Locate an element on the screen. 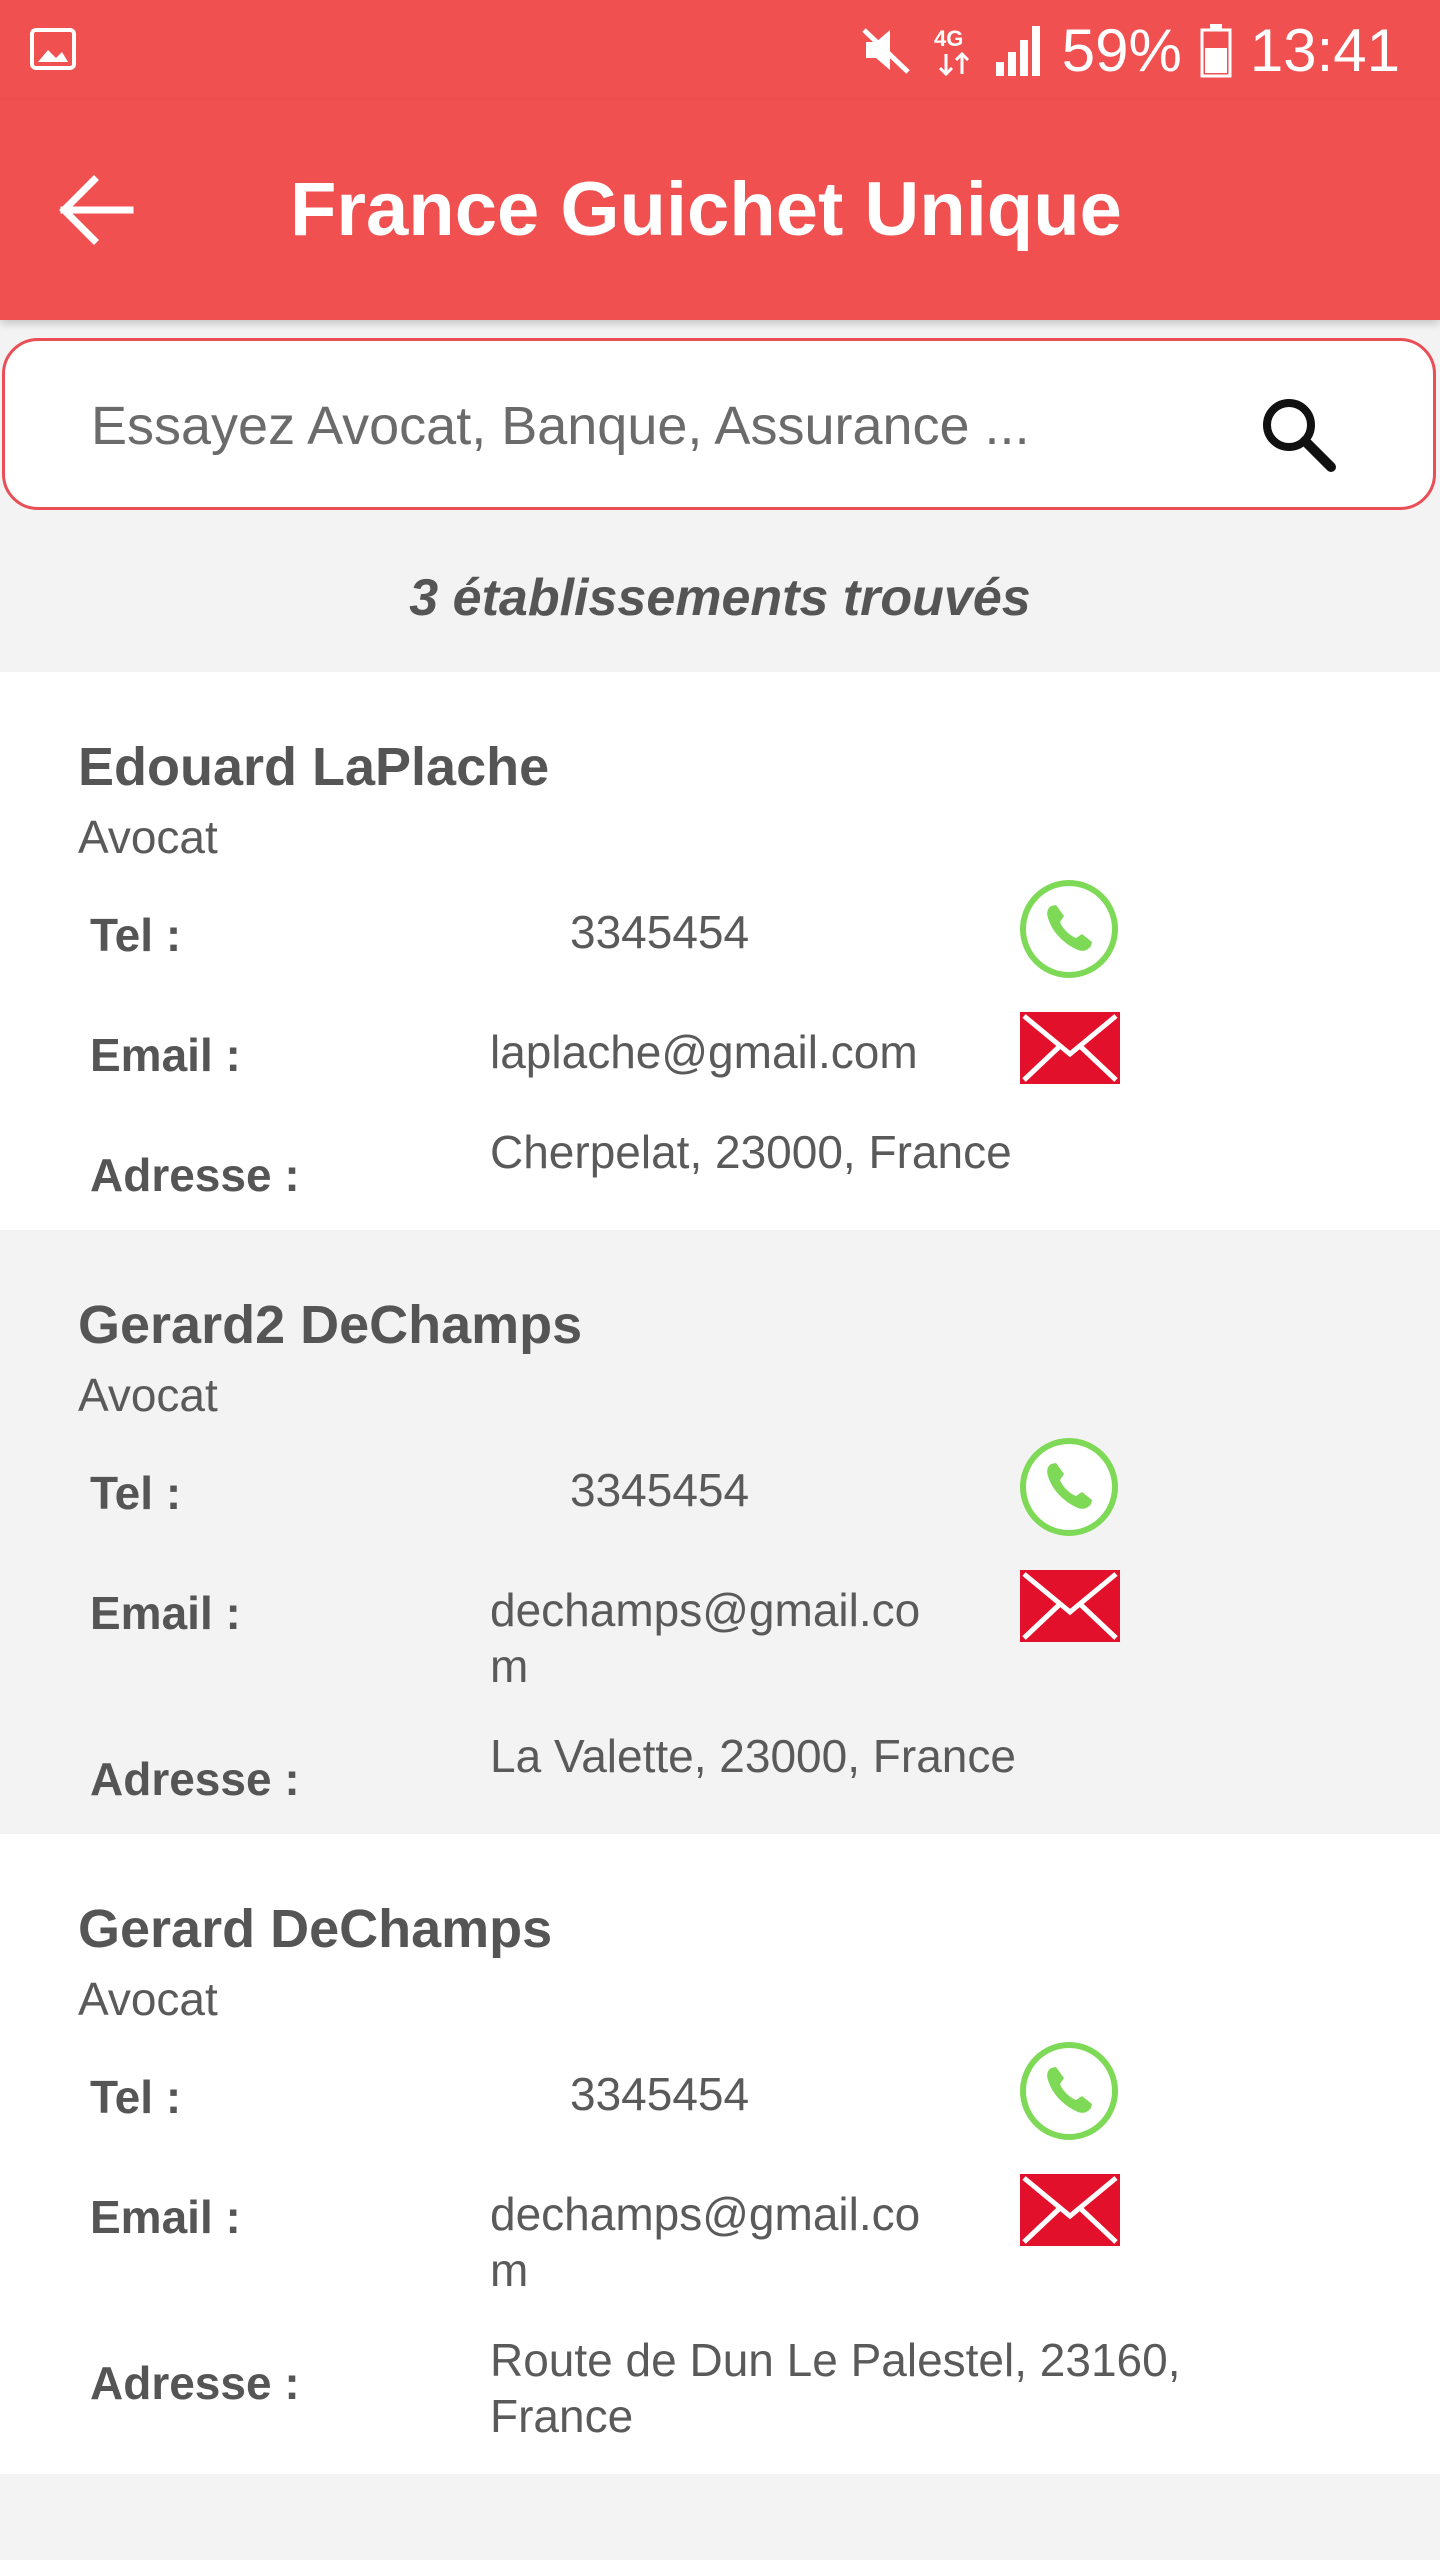  svg-text: 4G is located at coordinates (948, 38).